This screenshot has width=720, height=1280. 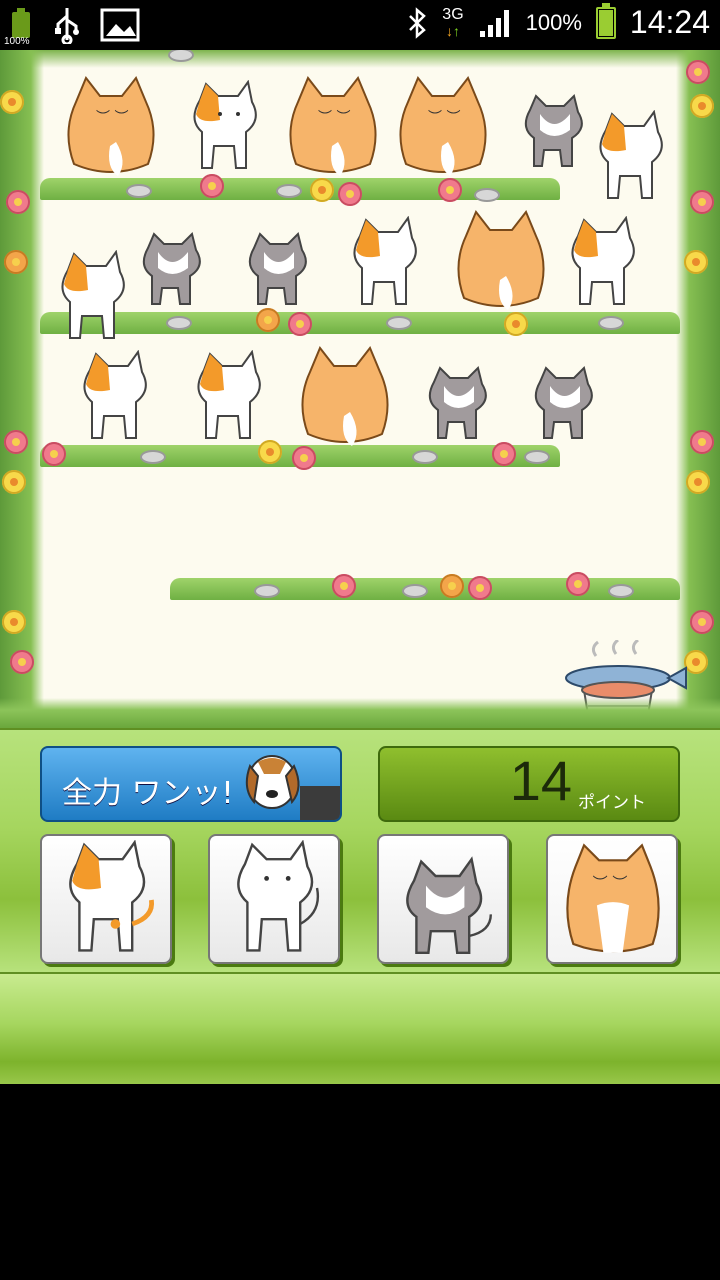 I want to click on battery-icon, so click(x=605, y=20).